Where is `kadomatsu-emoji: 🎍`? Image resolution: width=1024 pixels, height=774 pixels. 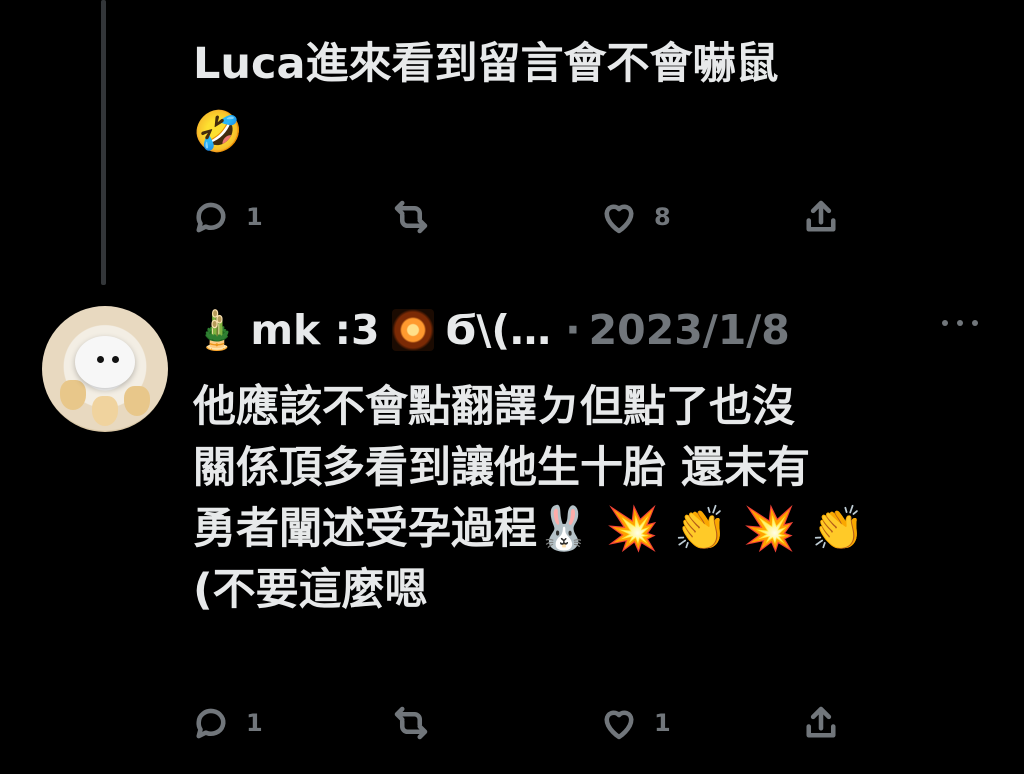 kadomatsu-emoji: 🎍 is located at coordinates (217, 329).